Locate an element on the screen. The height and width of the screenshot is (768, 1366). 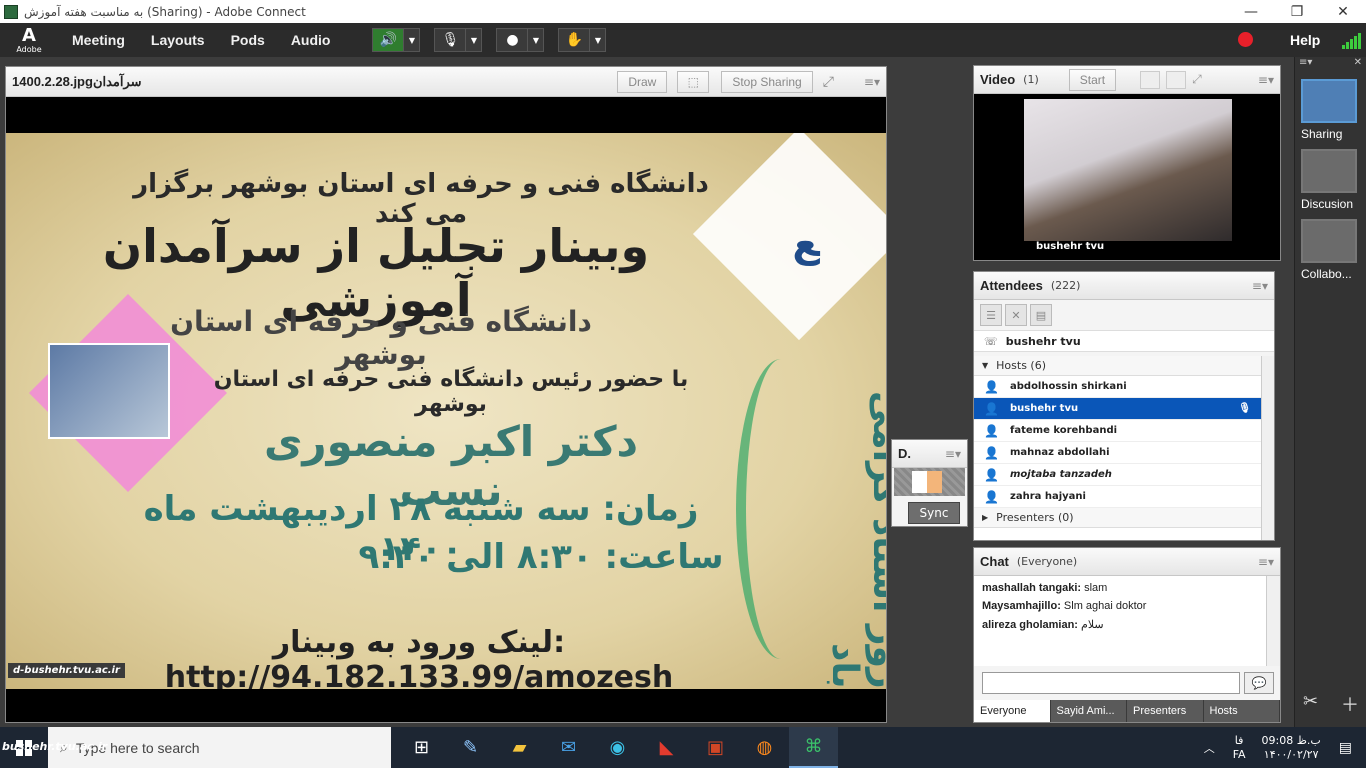
grid-view-icon is located at coordinates (1150, 79).